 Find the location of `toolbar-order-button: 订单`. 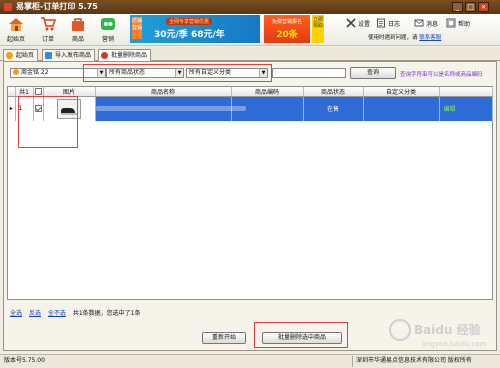

toolbar-order-button: 订单 is located at coordinates (48, 29).